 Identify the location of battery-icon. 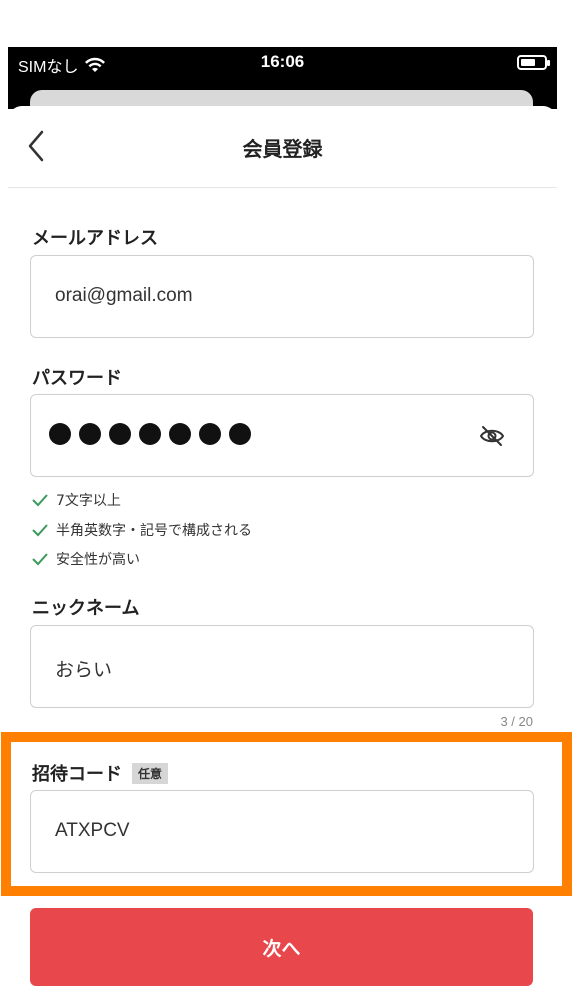
(533, 62).